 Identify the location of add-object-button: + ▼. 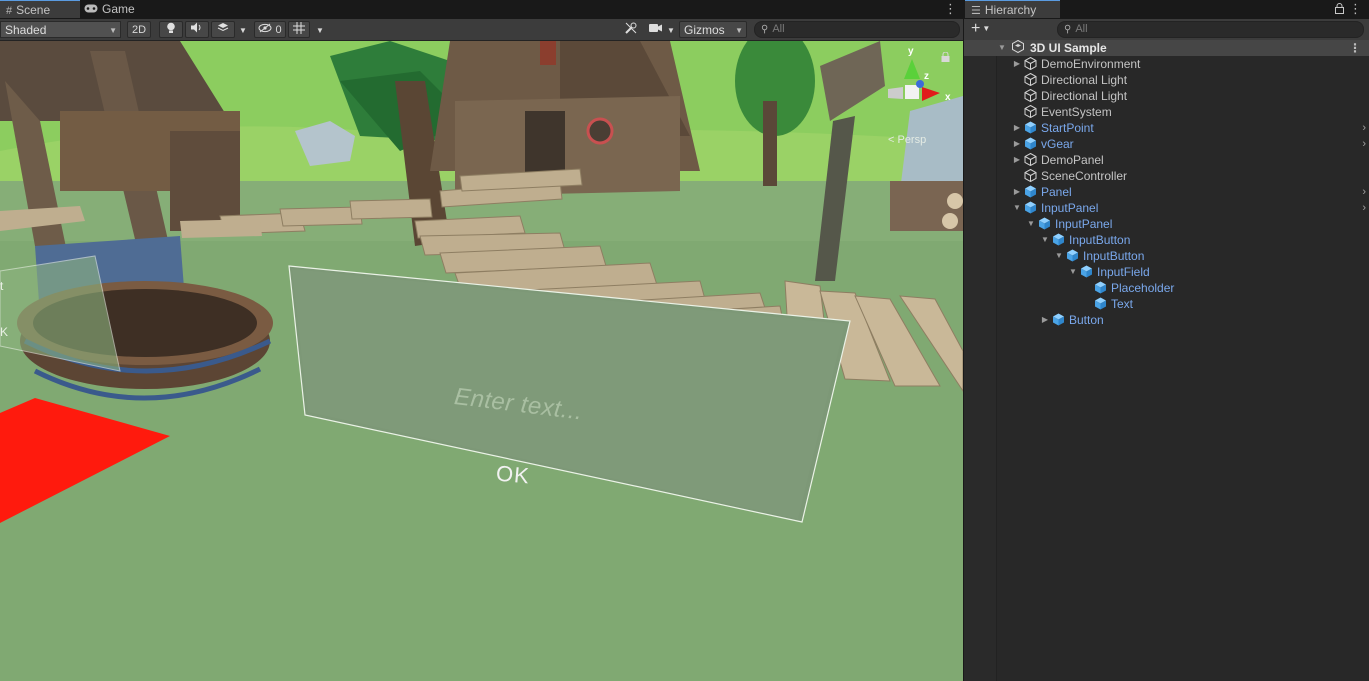
(980, 29).